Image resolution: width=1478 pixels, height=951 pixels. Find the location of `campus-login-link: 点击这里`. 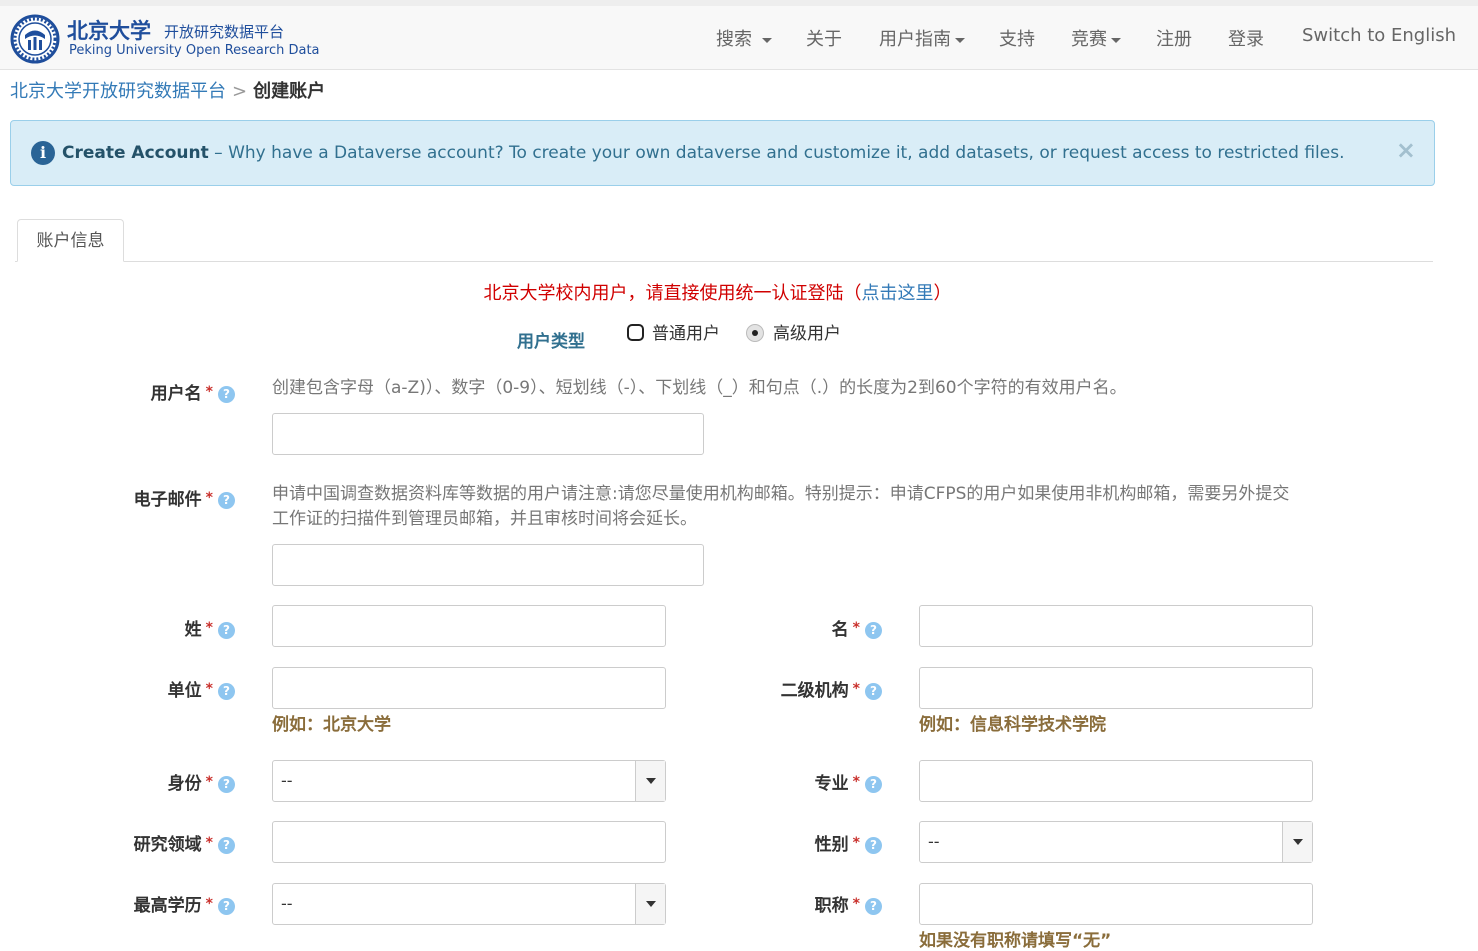

campus-login-link: 点击这里 is located at coordinates (898, 293).